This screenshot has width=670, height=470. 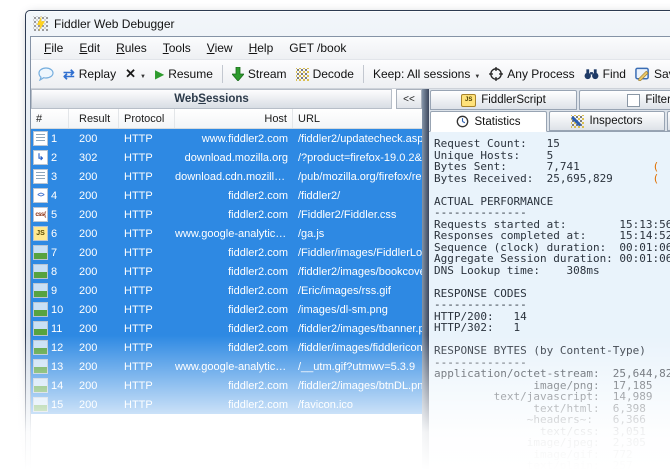 I want to click on save-label: Save, so click(x=661, y=74).